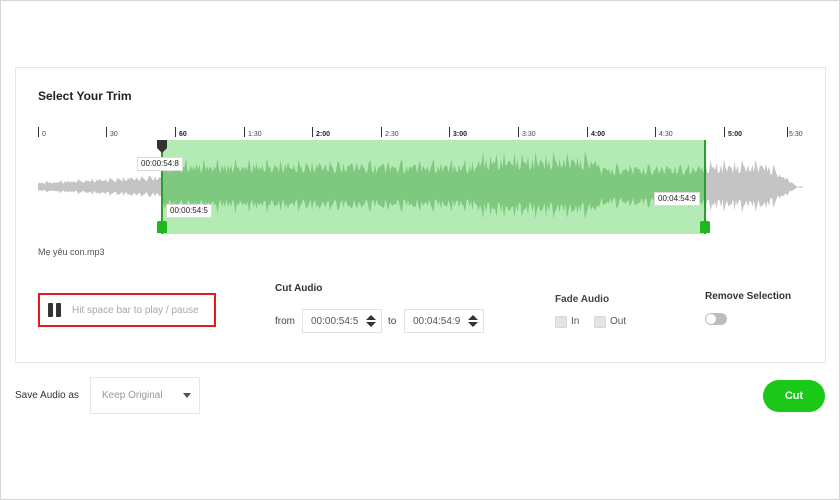 The height and width of the screenshot is (500, 840). I want to click on playhead-icon, so click(162, 146).